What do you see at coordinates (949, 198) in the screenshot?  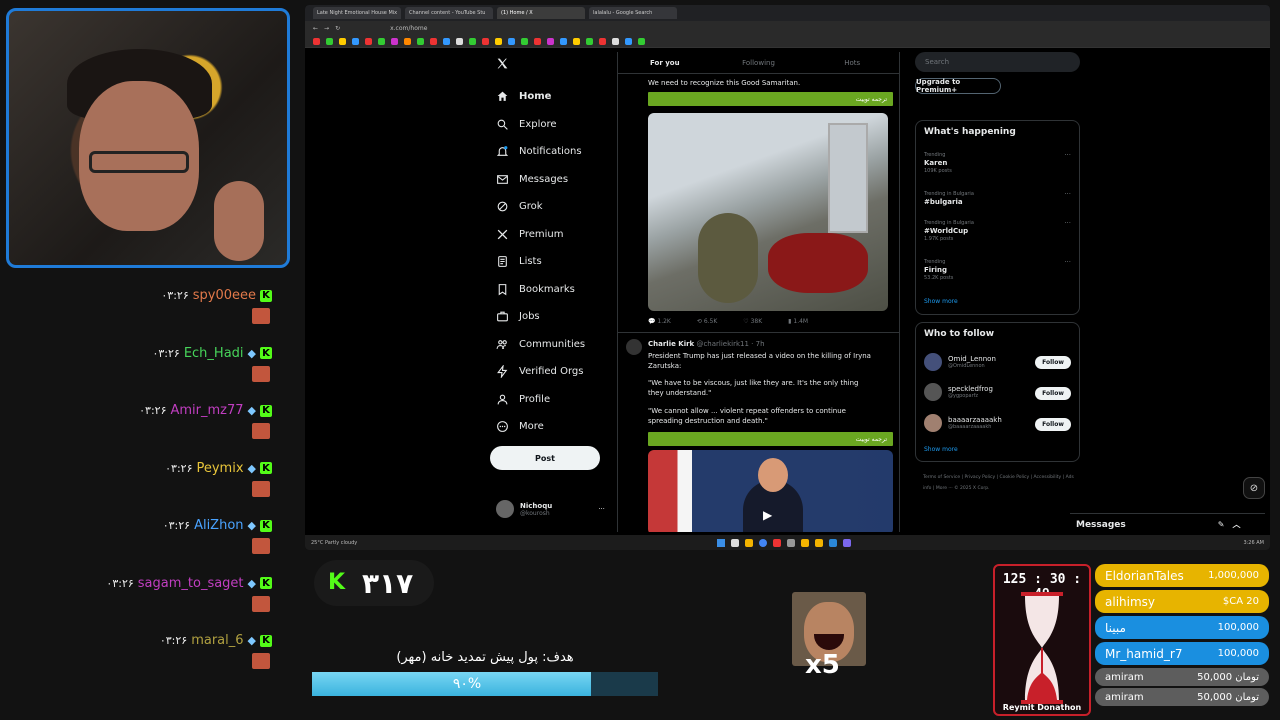 I see `trend-item: Trending in Bulgaria #bulgaria` at bounding box center [949, 198].